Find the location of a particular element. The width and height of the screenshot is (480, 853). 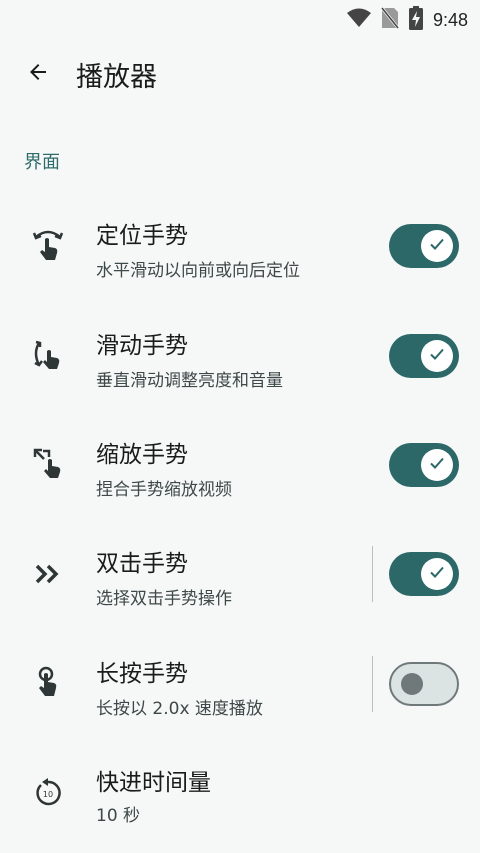

setting-summary: 水平滑动以向前或向后定位 is located at coordinates (198, 271).